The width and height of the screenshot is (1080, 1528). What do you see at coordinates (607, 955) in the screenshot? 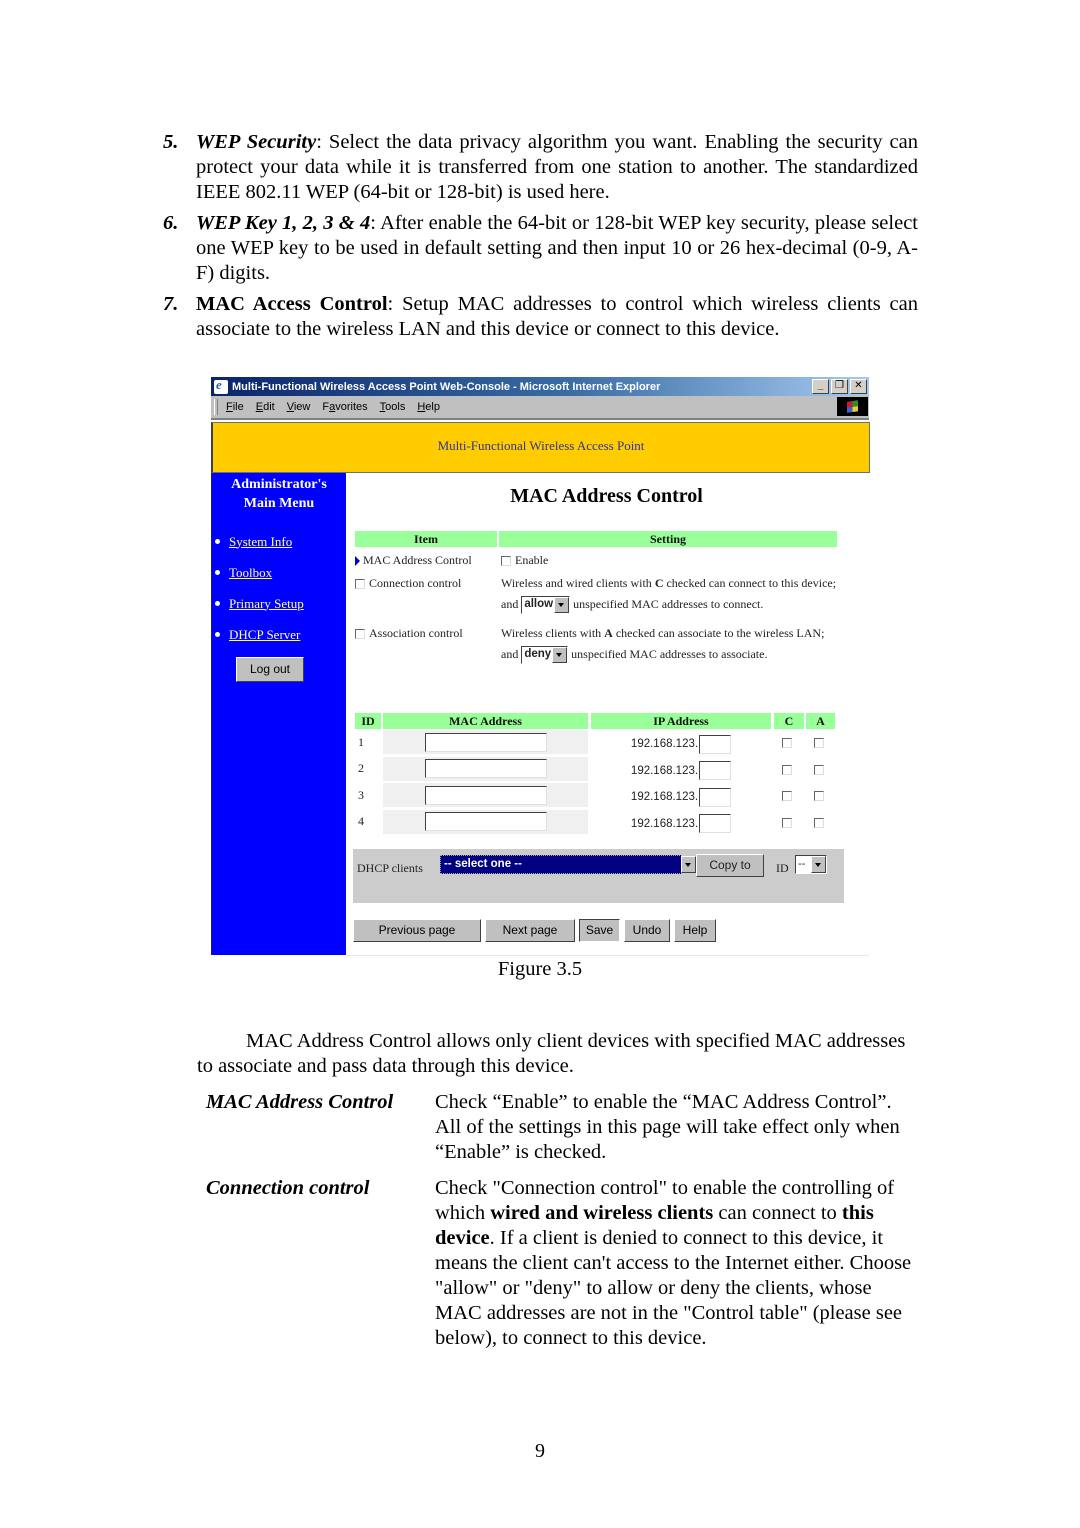
I see `divider` at bounding box center [607, 955].